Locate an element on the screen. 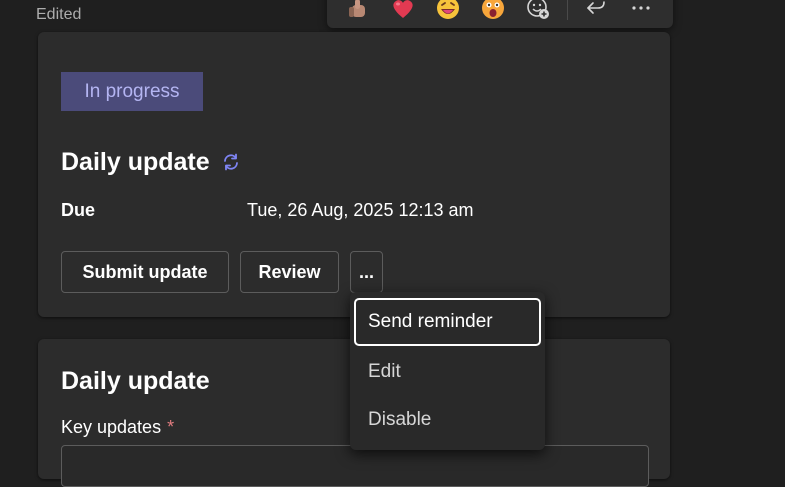 This screenshot has height=487, width=785. reaction-bar is located at coordinates (500, 14).